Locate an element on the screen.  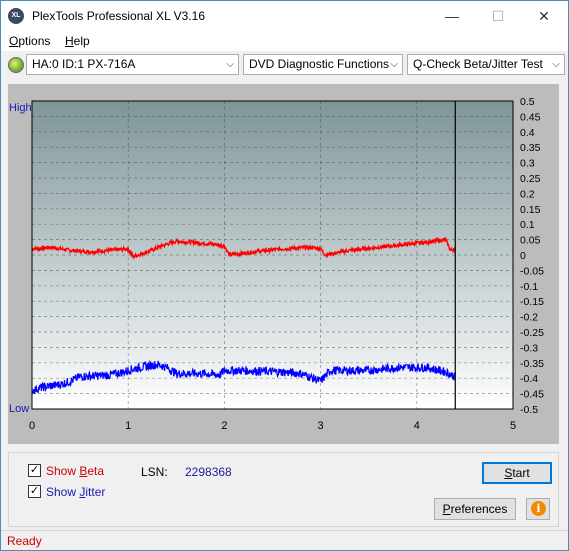
show-beta-label: Show Beta is located at coordinates (75, 471).